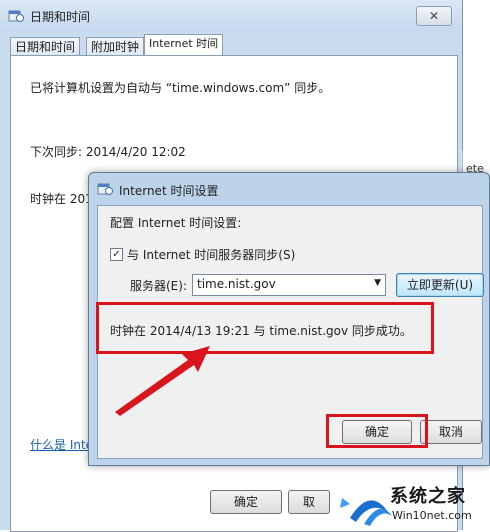 The height and width of the screenshot is (532, 490). Describe the element at coordinates (377, 283) in the screenshot. I see `dropdown-arrow-icon: ▼` at that location.